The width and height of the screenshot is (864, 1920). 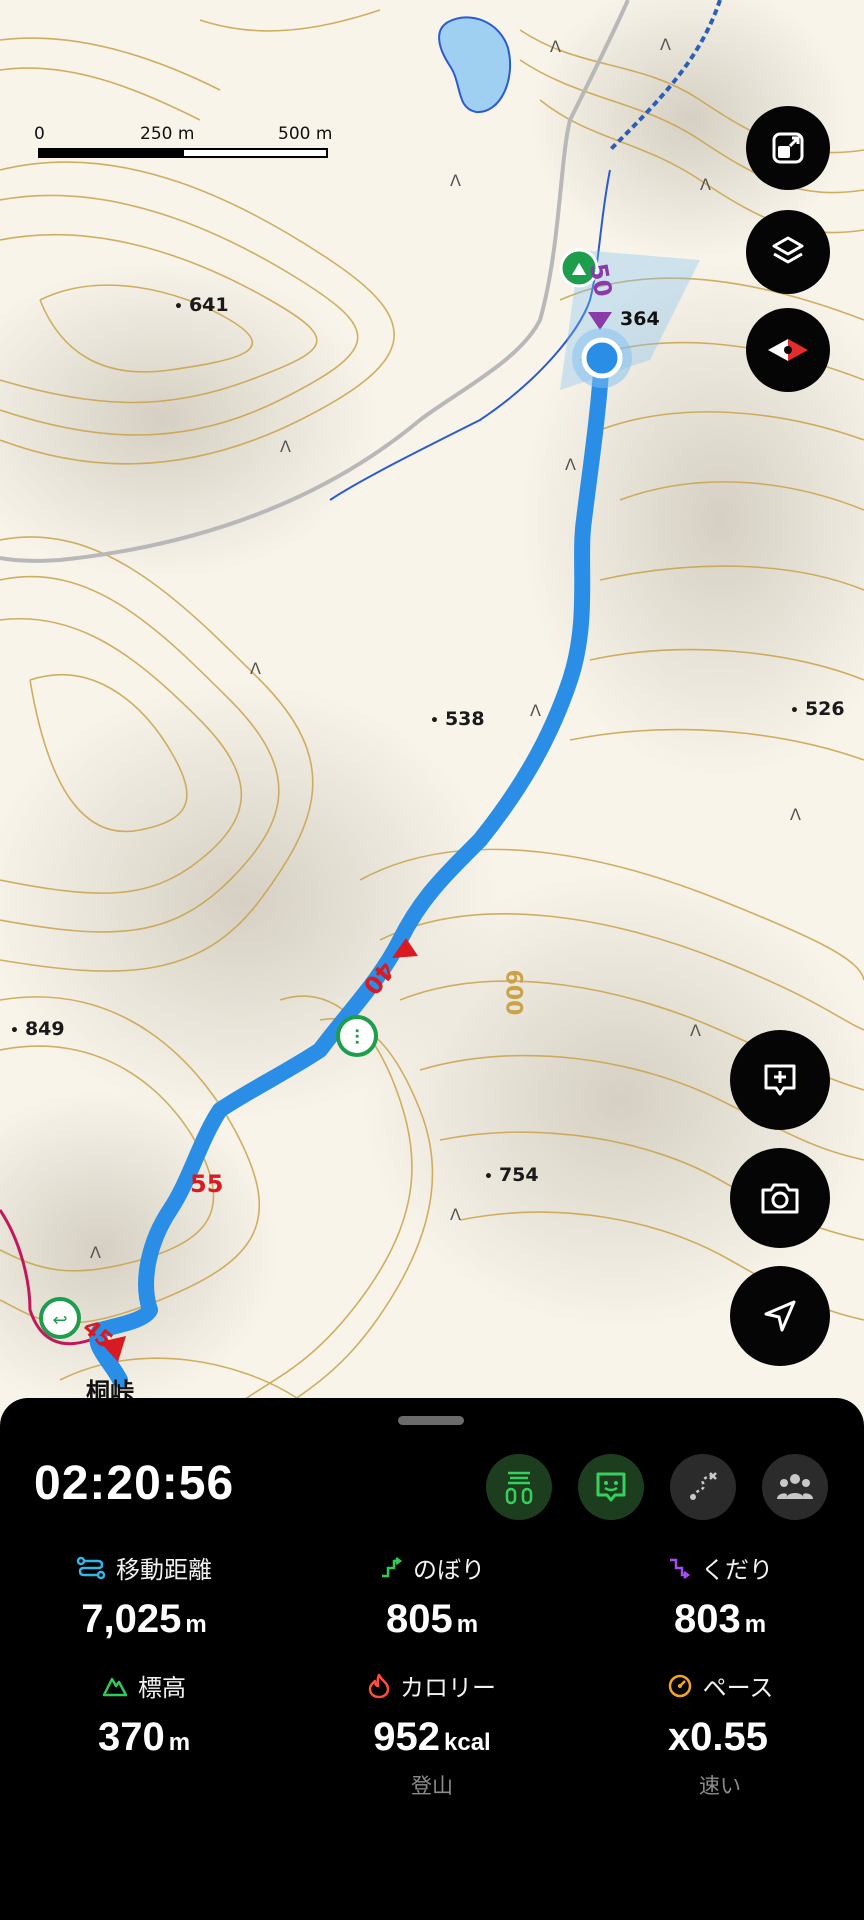 I want to click on speedometer-icon, so click(x=679, y=1685).